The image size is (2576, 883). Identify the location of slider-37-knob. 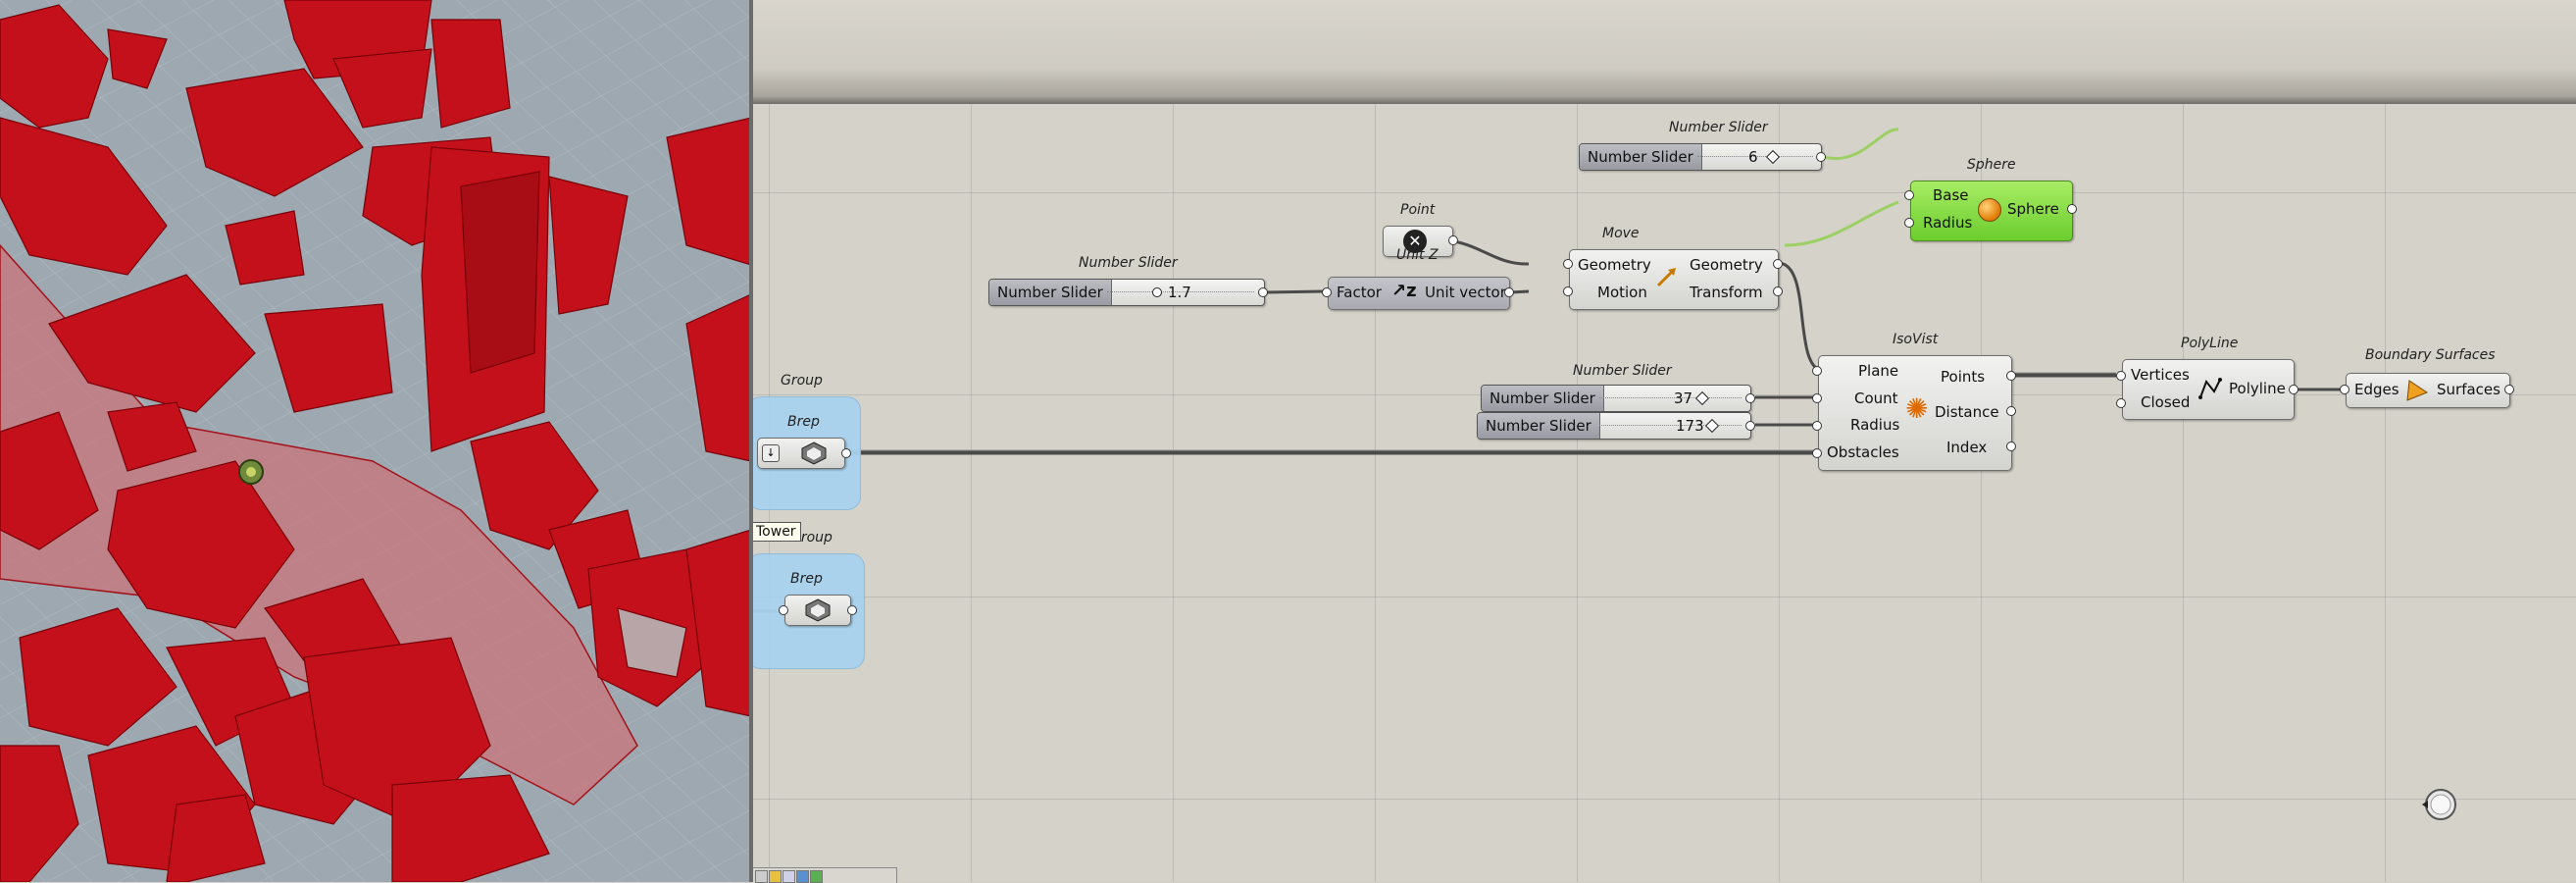
(1702, 398).